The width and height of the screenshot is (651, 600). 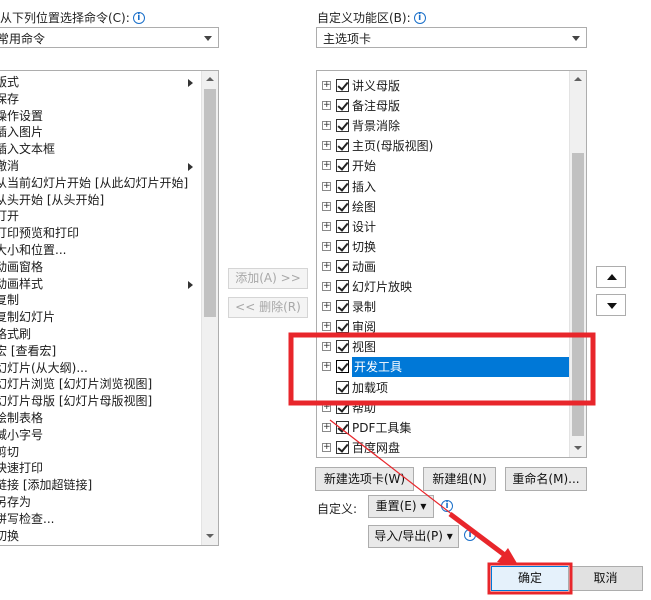 What do you see at coordinates (210, 536) in the screenshot?
I see `scroll-down-icon` at bounding box center [210, 536].